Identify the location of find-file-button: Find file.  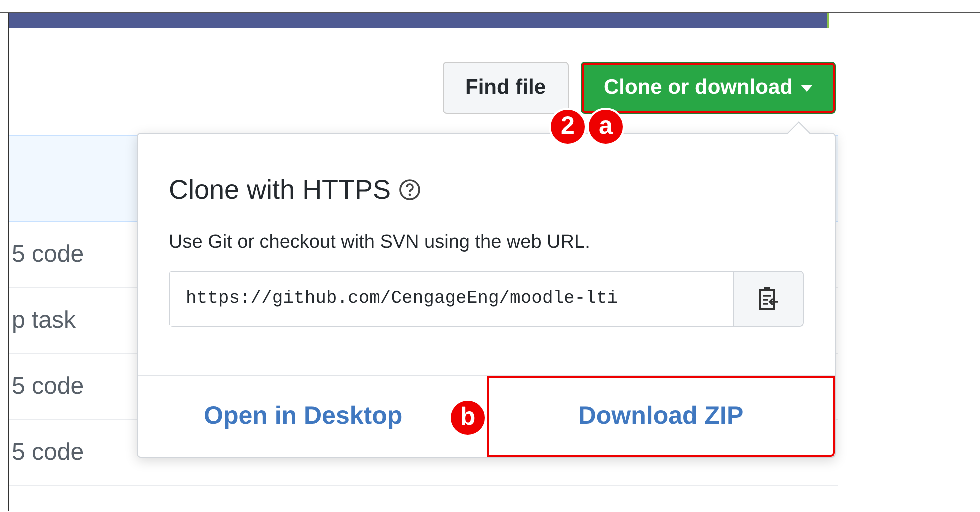
(505, 88).